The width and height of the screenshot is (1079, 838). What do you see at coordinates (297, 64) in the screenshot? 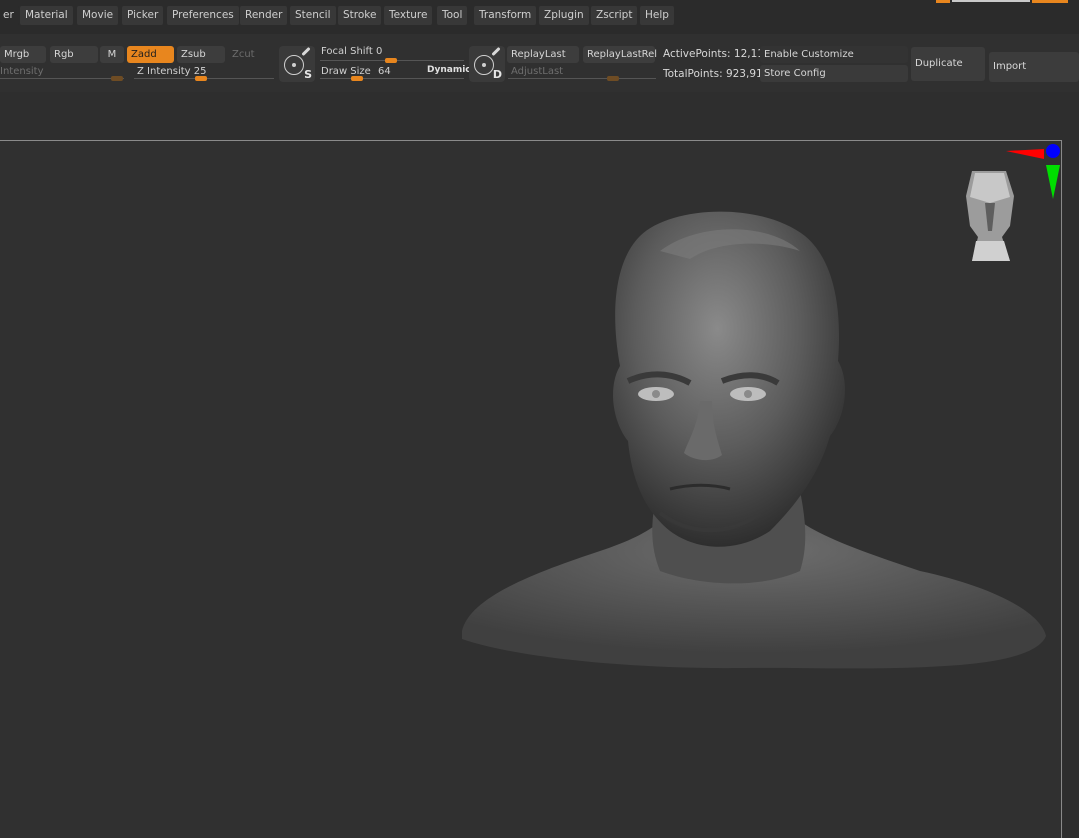
I see `stroke-dial-s: S` at bounding box center [297, 64].